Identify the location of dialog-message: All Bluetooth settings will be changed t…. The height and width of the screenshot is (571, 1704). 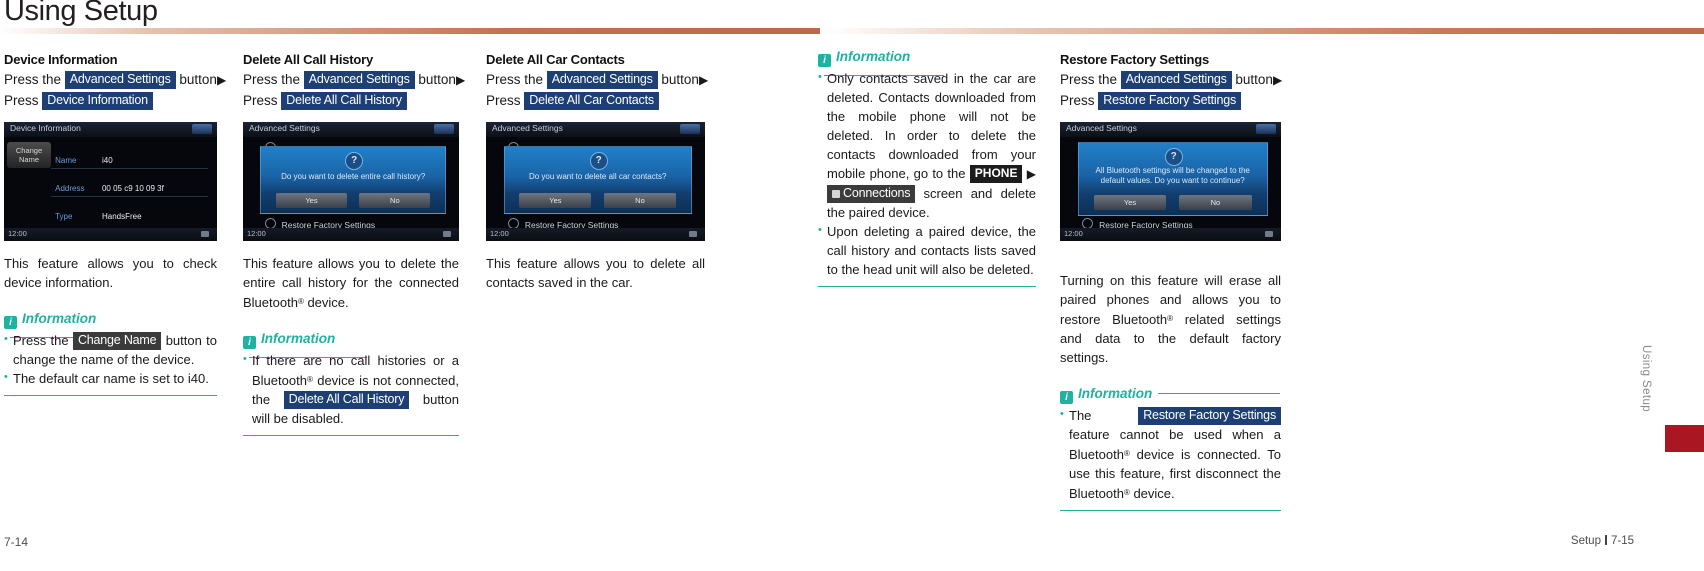
(1172, 175).